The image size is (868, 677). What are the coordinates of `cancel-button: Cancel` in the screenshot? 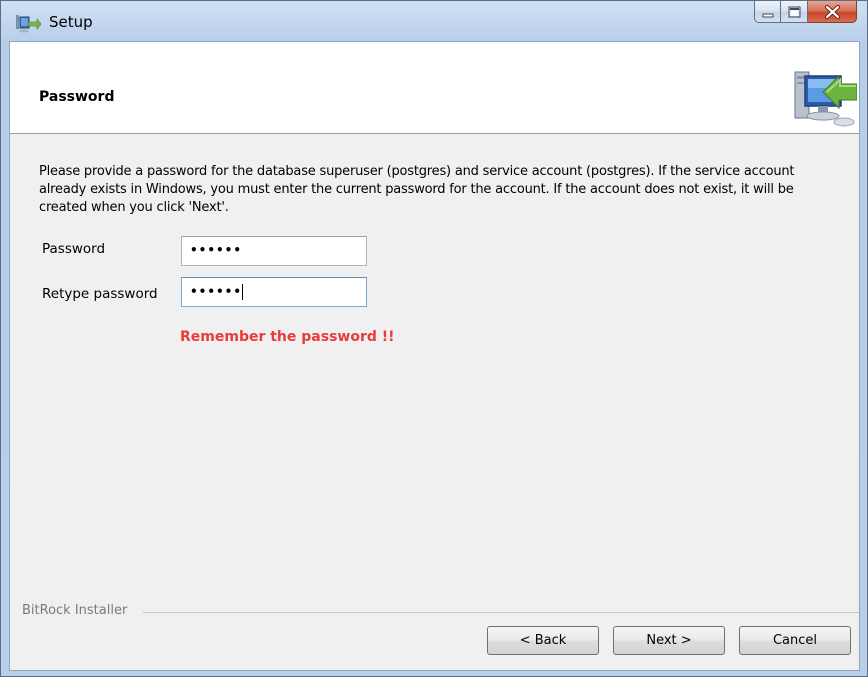 It's located at (795, 640).